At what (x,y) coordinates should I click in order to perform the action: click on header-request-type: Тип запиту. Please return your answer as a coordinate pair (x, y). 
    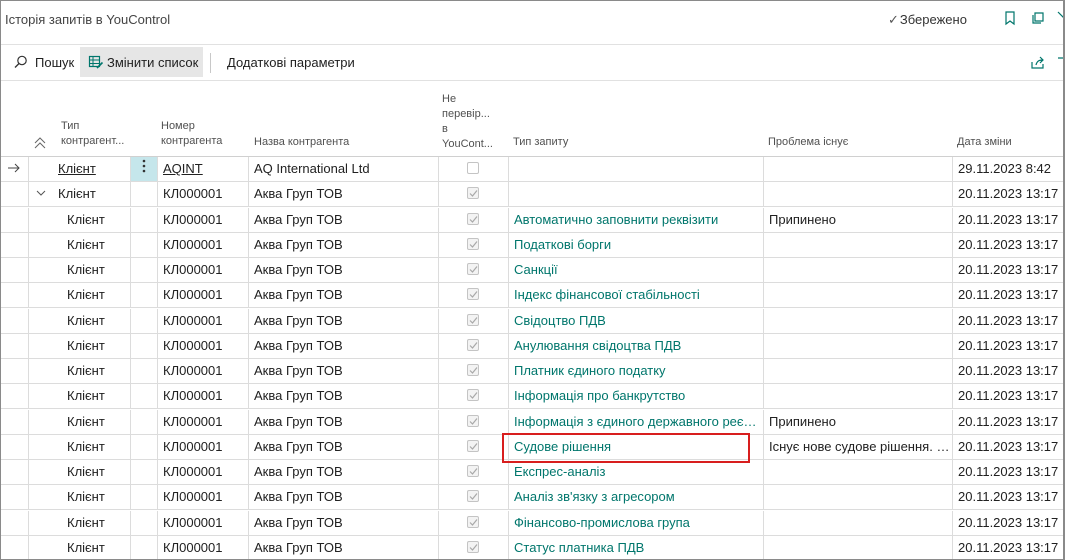
    Looking at the image, I should click on (540, 142).